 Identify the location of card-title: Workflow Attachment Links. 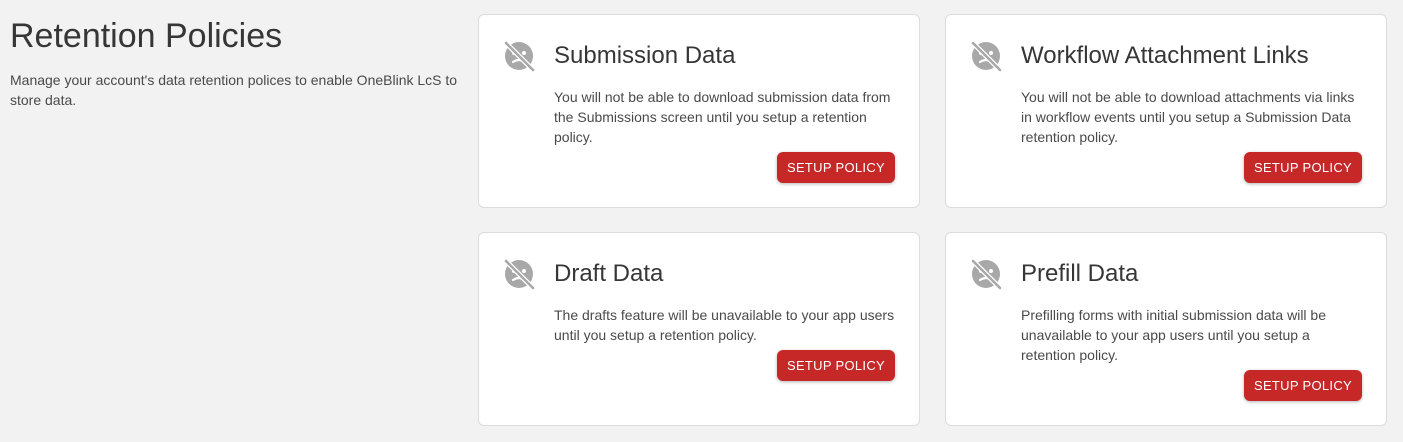
(1165, 55).